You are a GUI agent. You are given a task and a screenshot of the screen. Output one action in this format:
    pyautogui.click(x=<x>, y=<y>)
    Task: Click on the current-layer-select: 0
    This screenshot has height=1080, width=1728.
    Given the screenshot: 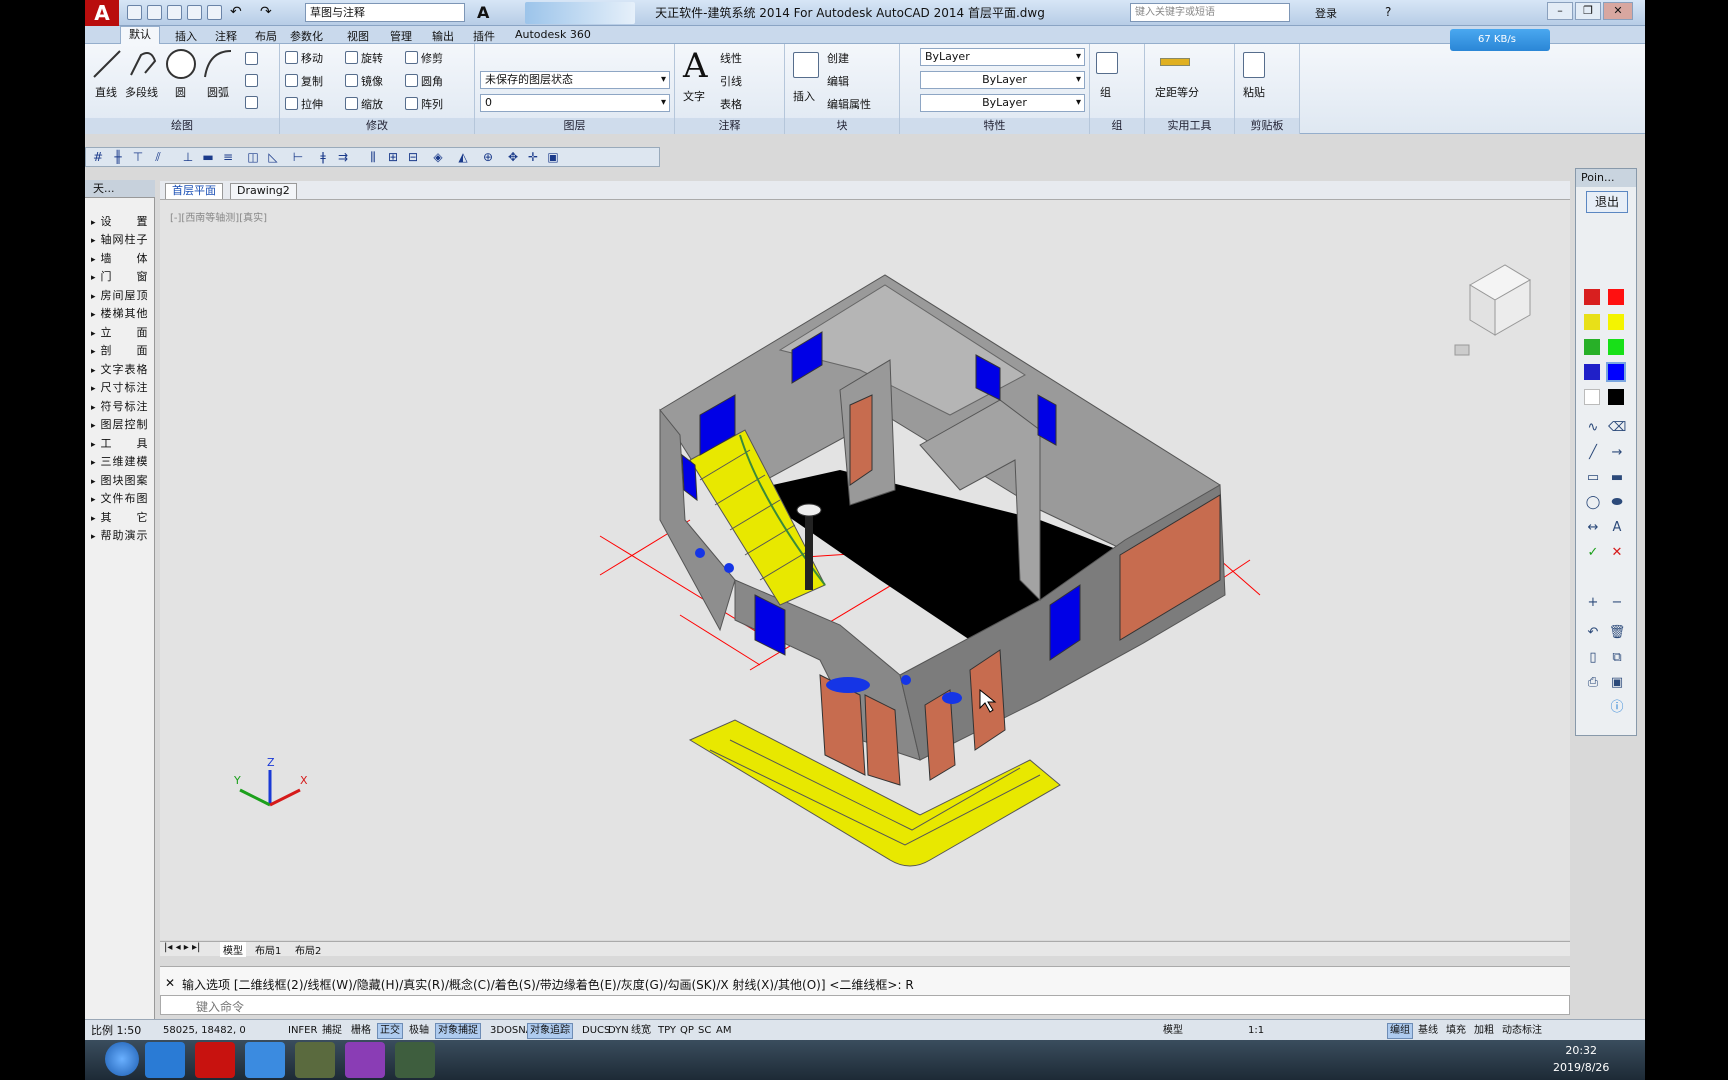 What is the action you would take?
    pyautogui.click(x=575, y=103)
    